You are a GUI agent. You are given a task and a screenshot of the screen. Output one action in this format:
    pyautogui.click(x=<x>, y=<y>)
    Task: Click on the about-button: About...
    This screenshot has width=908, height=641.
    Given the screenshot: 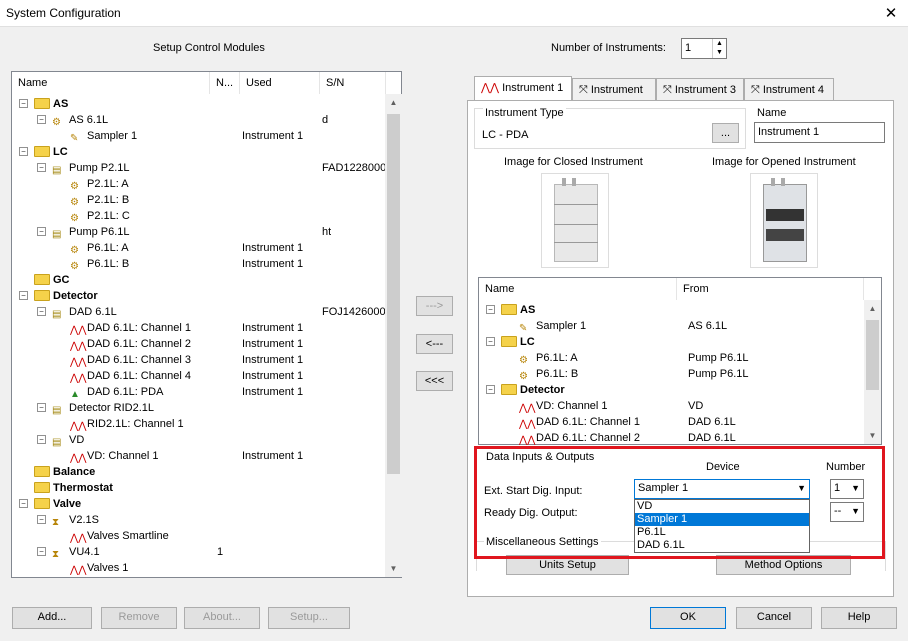 What is the action you would take?
    pyautogui.click(x=222, y=618)
    